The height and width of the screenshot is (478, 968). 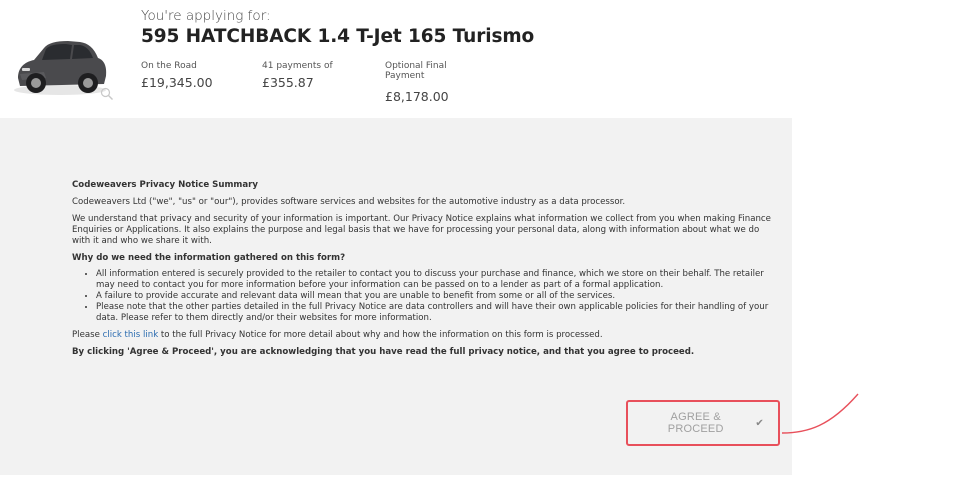 I want to click on agree-button-label: AGREE & PROCEED, so click(x=695, y=423).